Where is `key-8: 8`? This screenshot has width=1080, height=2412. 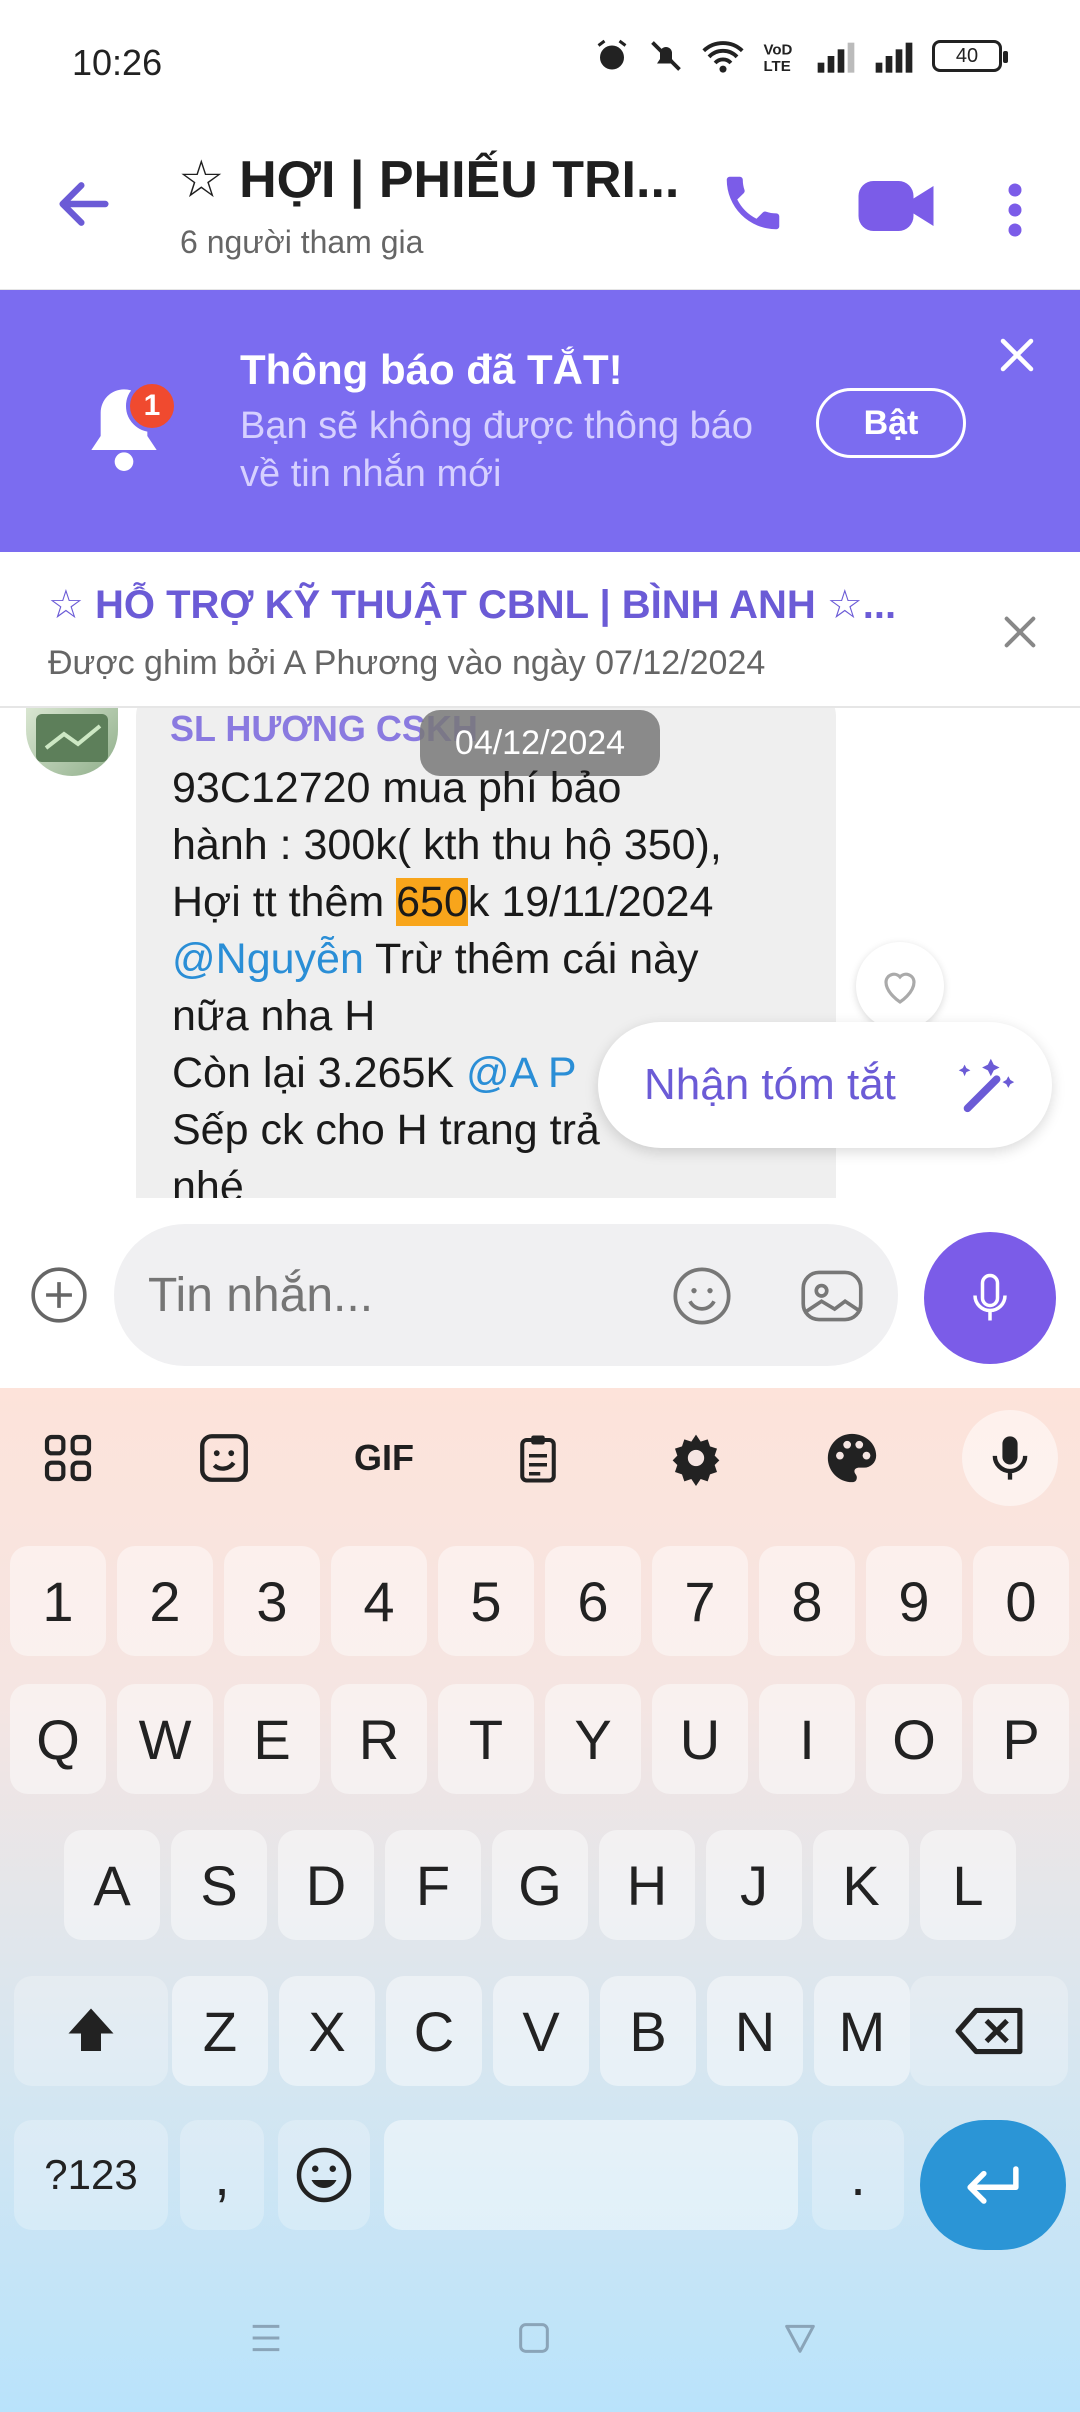 key-8: 8 is located at coordinates (807, 1601).